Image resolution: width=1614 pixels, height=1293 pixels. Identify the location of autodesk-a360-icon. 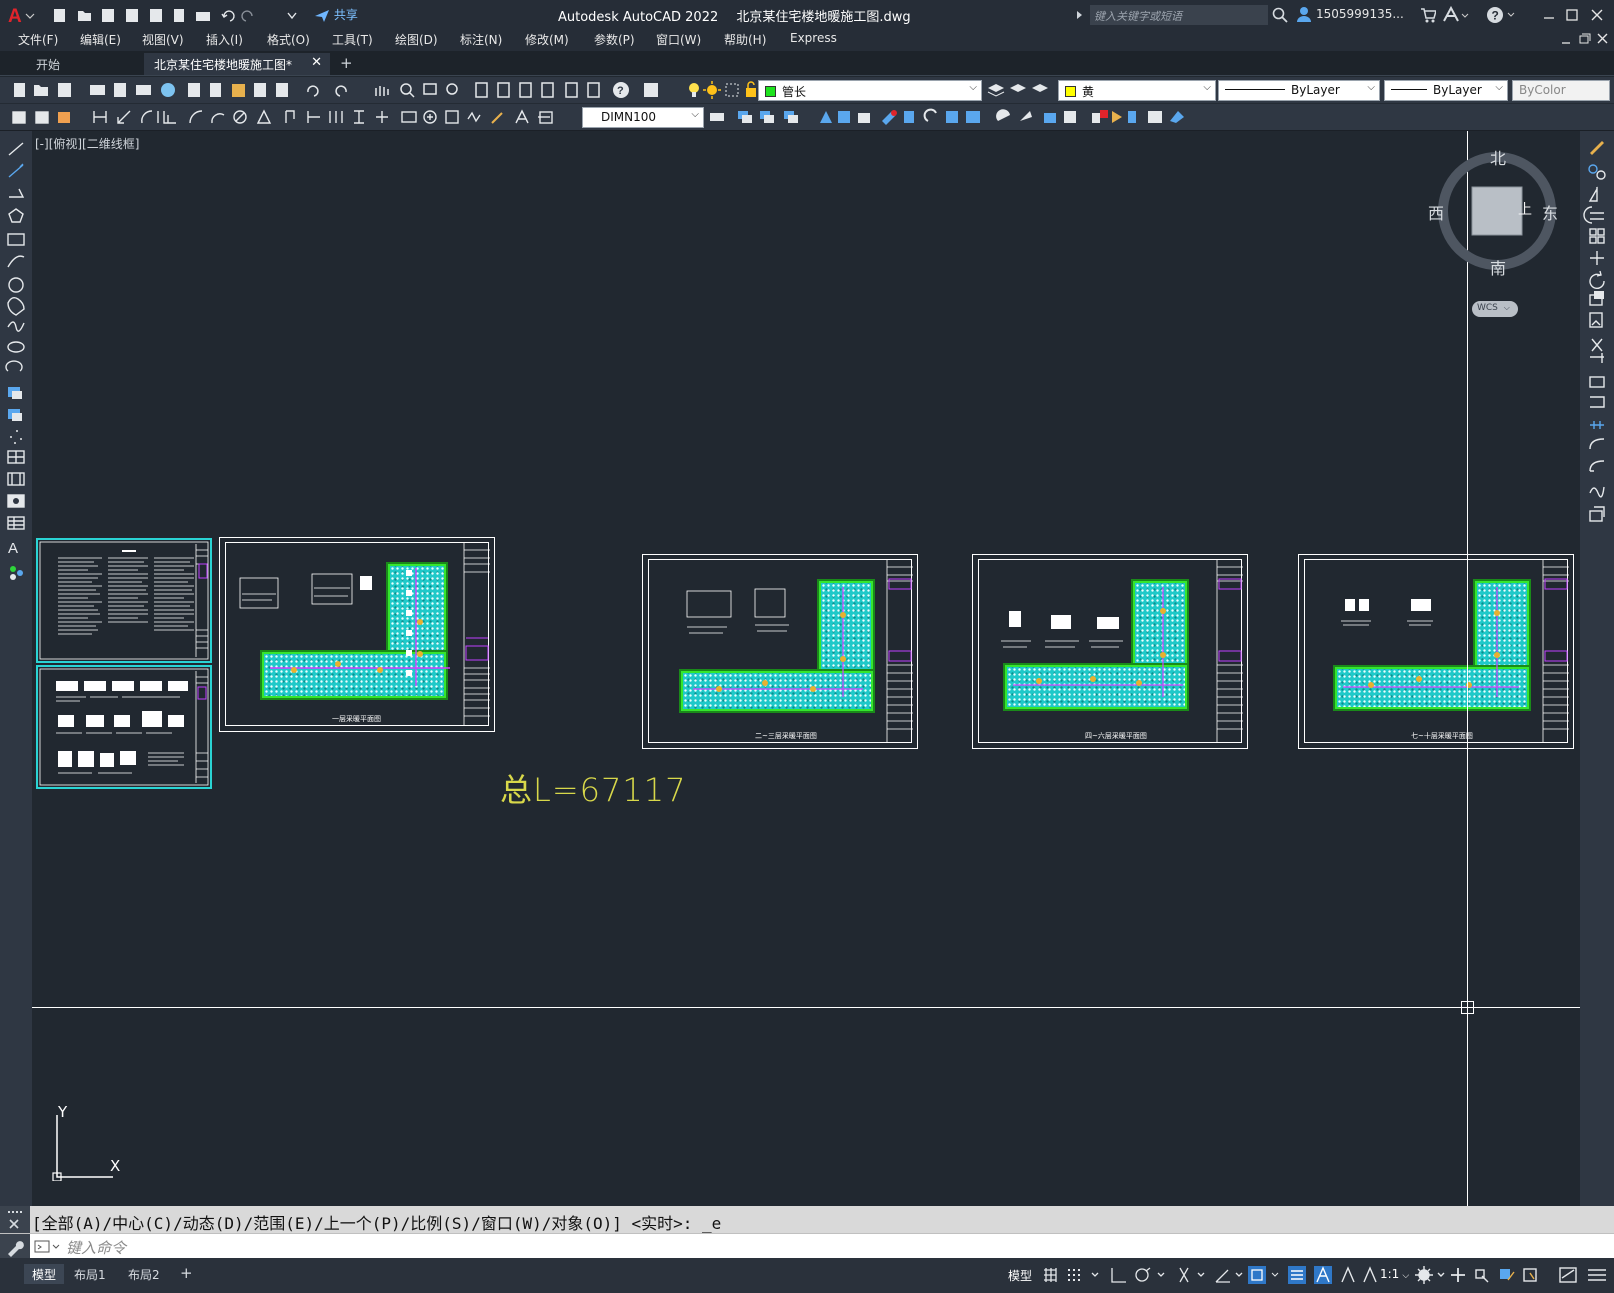
(1456, 15).